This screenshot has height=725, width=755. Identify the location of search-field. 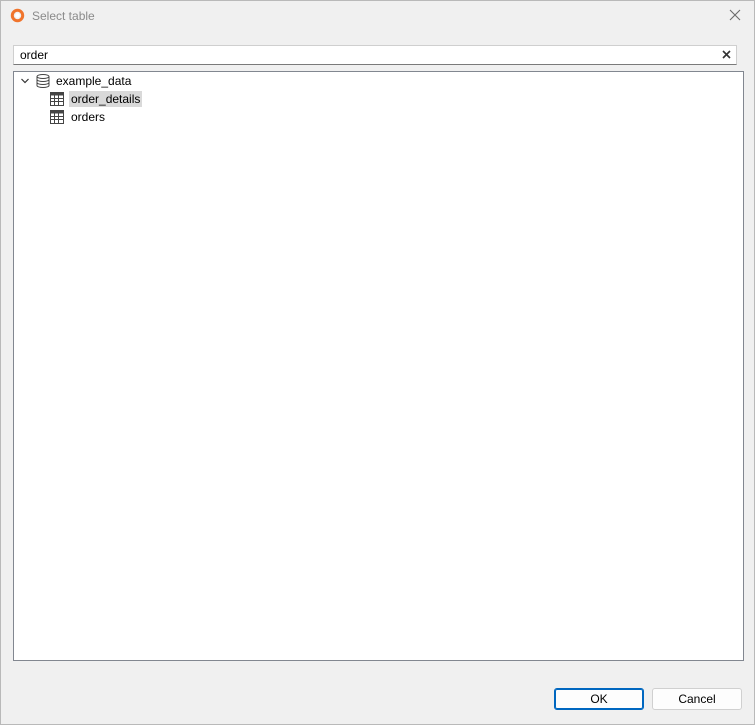
(375, 55).